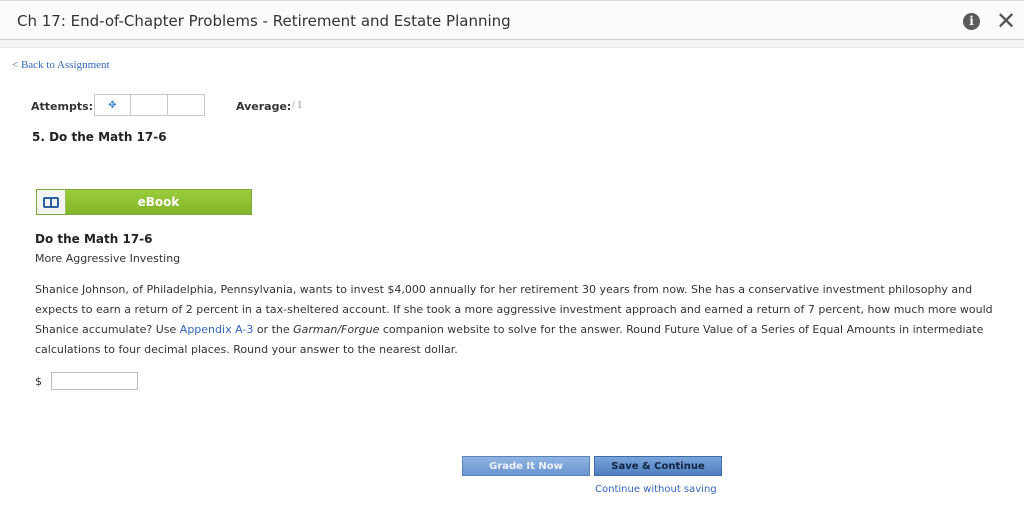  I want to click on answer-input, so click(94, 381).